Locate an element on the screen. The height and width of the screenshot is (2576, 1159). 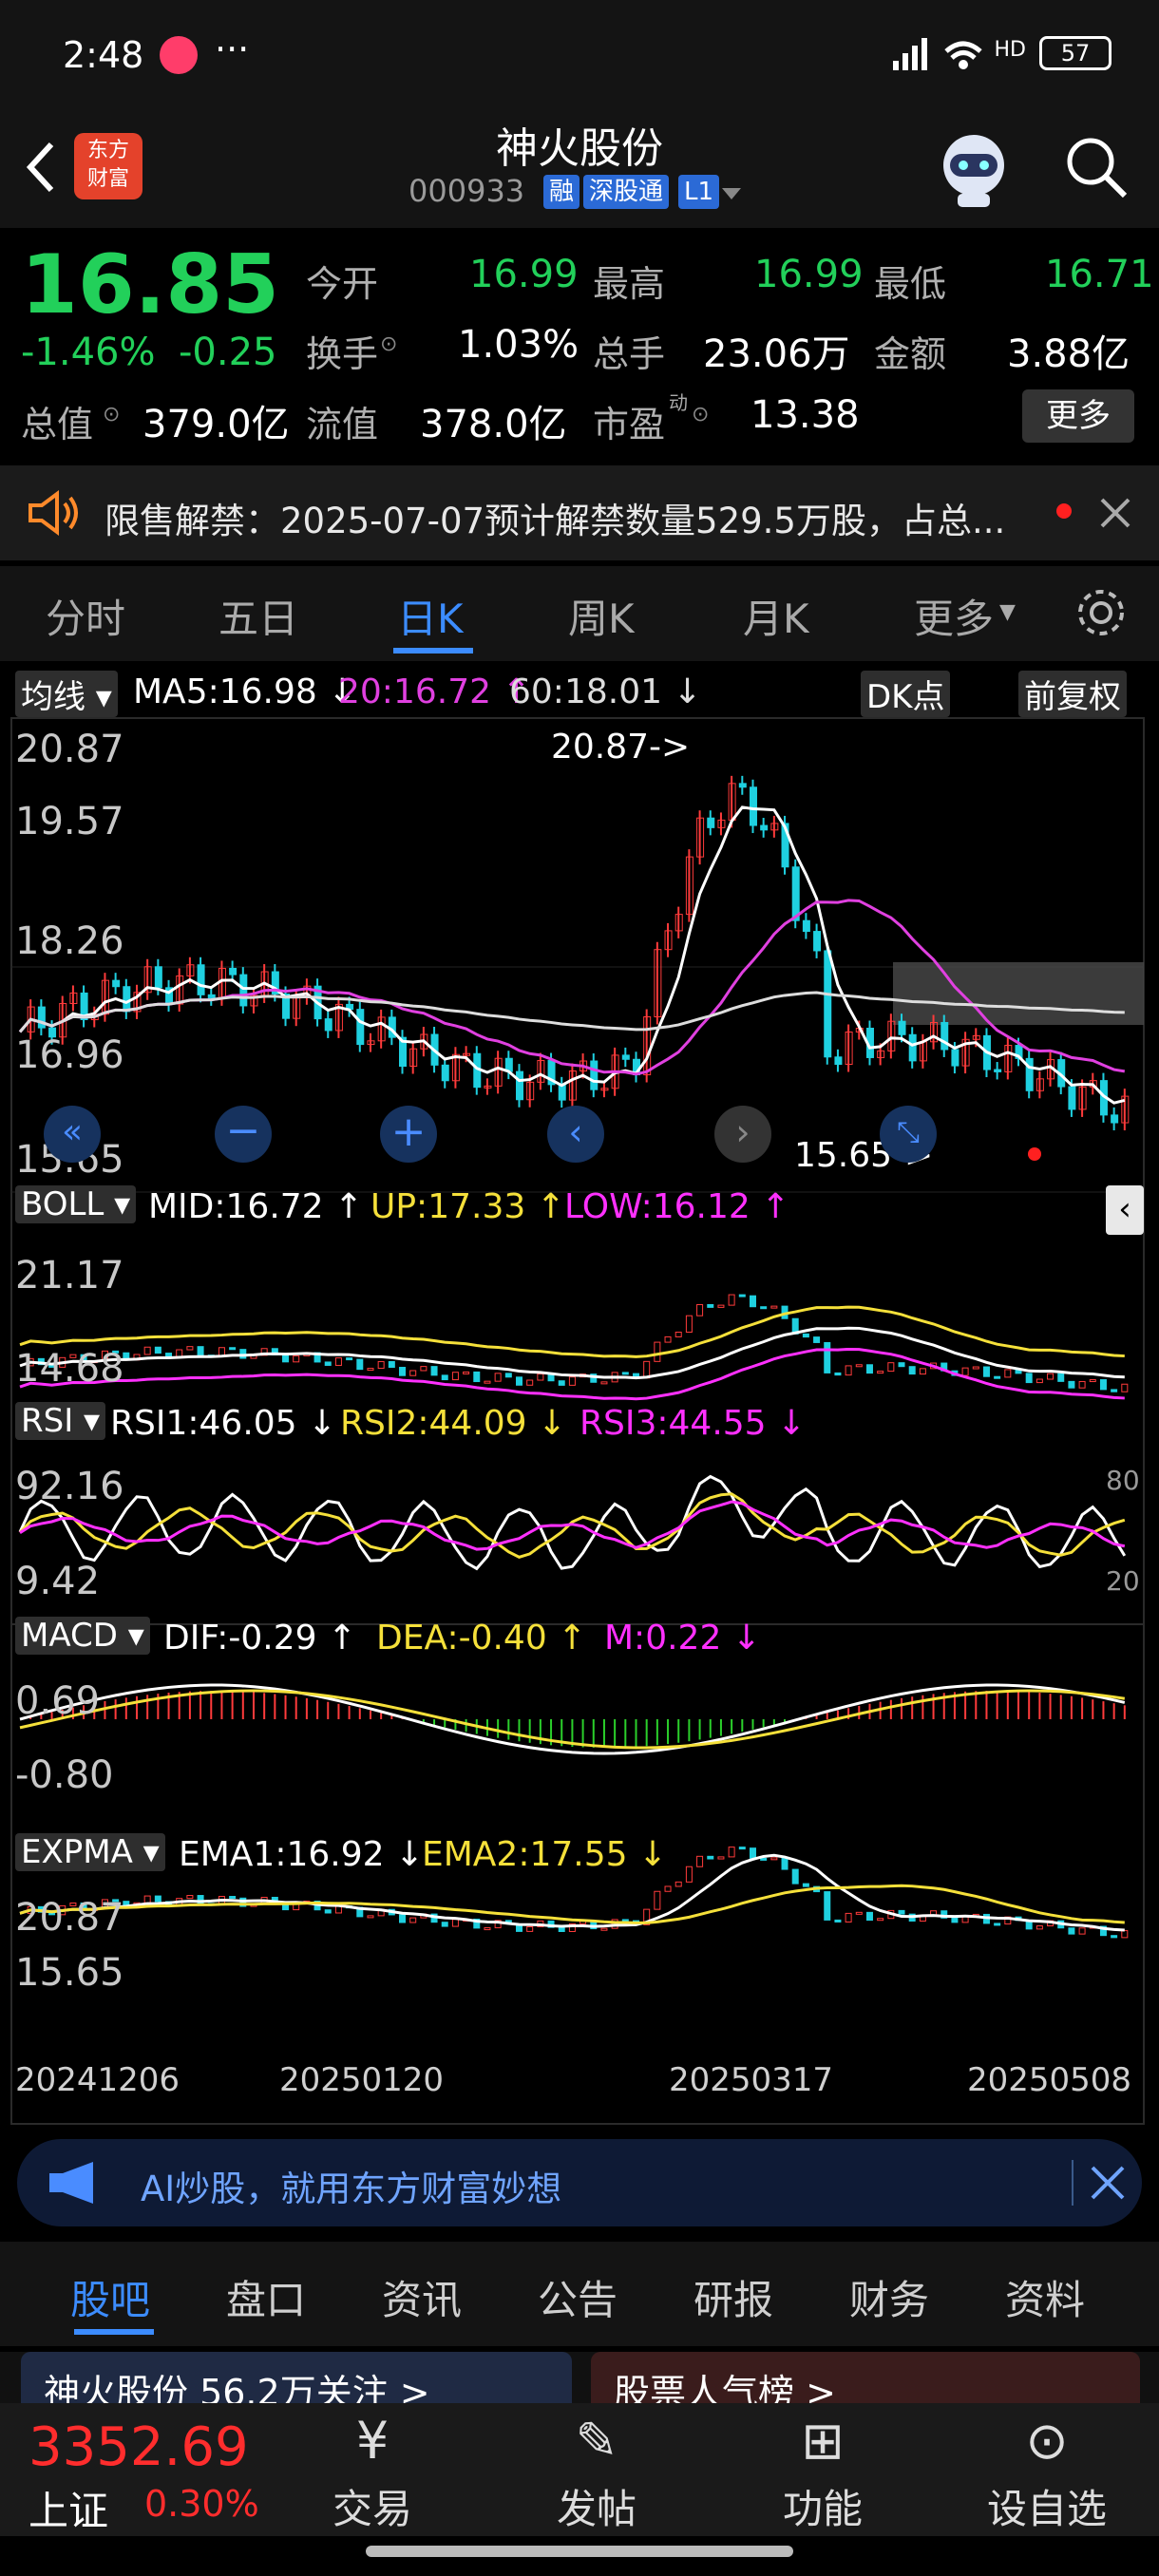
boll-low: LOW:16.12 ↑ is located at coordinates (677, 1206).